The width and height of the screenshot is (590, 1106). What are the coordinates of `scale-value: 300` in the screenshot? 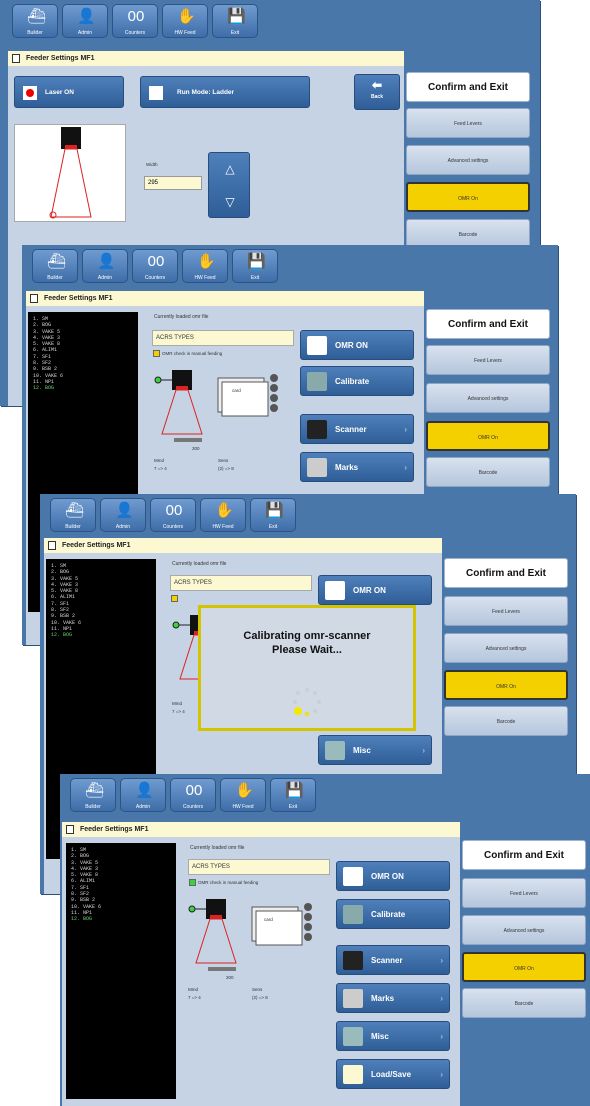 It's located at (230, 977).